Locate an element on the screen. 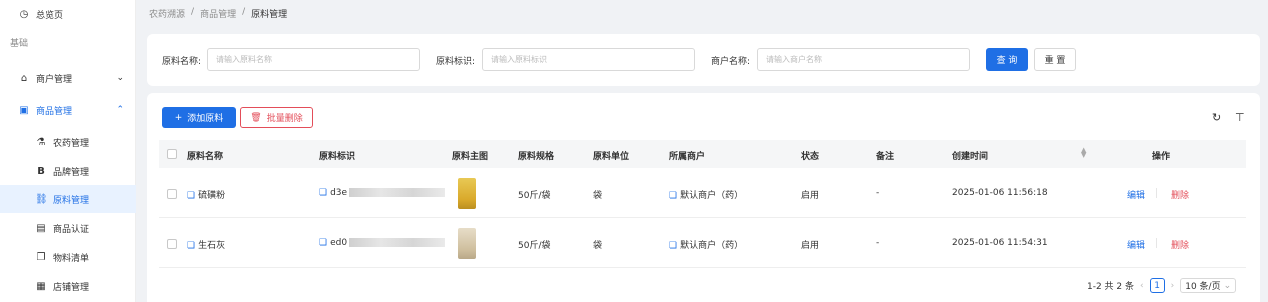  sidebar-item-store: ▦ 店铺管理 is located at coordinates (68, 286).